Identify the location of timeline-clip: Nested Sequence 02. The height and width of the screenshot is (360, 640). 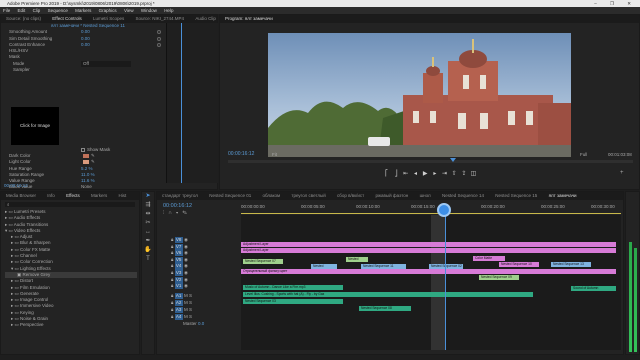
(446, 266).